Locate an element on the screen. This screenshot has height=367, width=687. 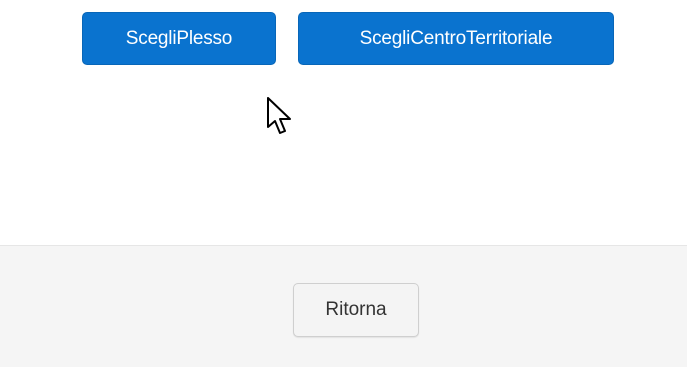
scegli-plesso-button: ScegliPlesso is located at coordinates (179, 38).